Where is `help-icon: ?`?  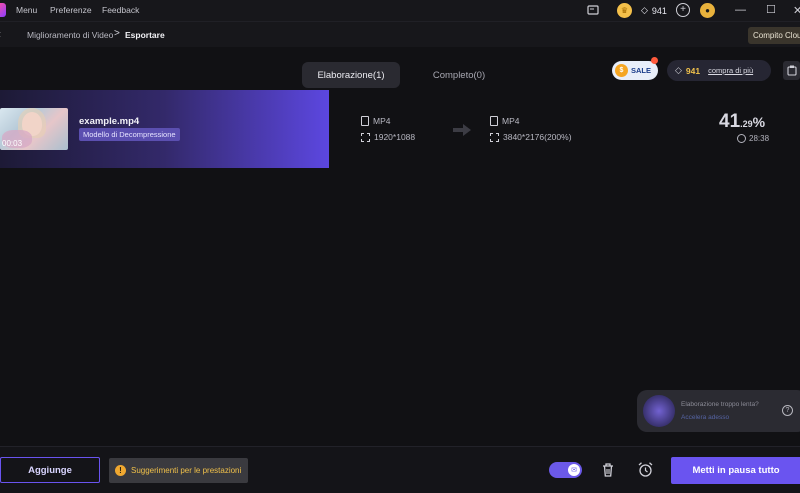 help-icon: ? is located at coordinates (787, 410).